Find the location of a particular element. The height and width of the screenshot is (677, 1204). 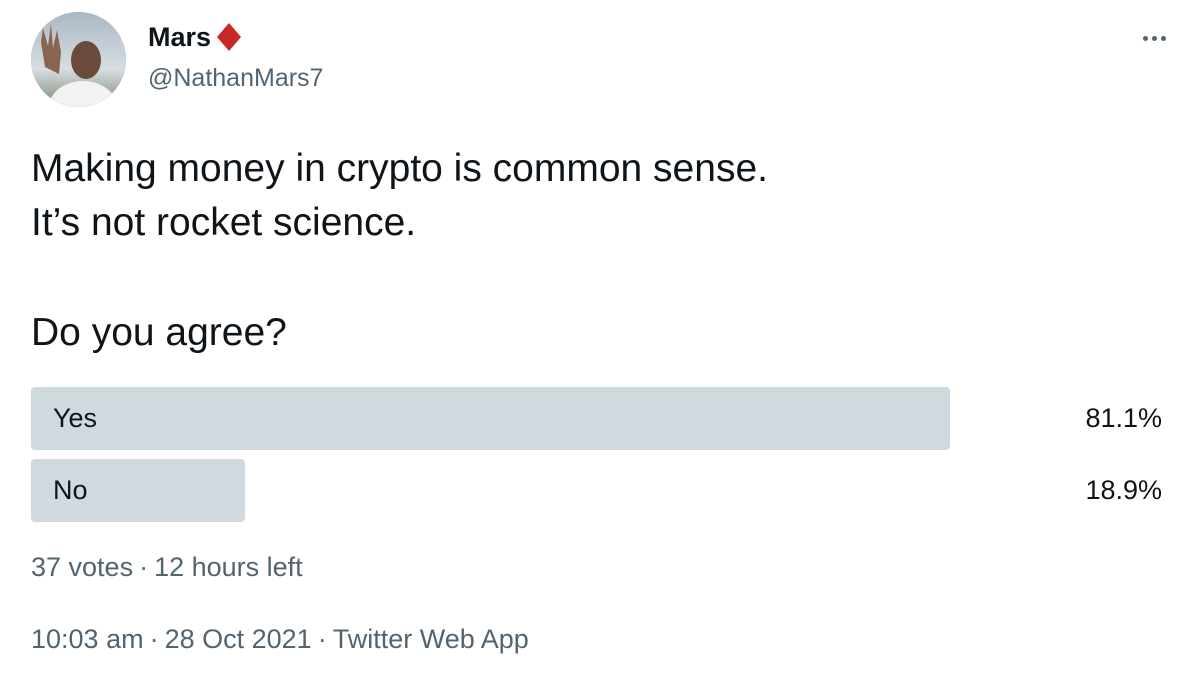

poll-bar is located at coordinates (490, 418).